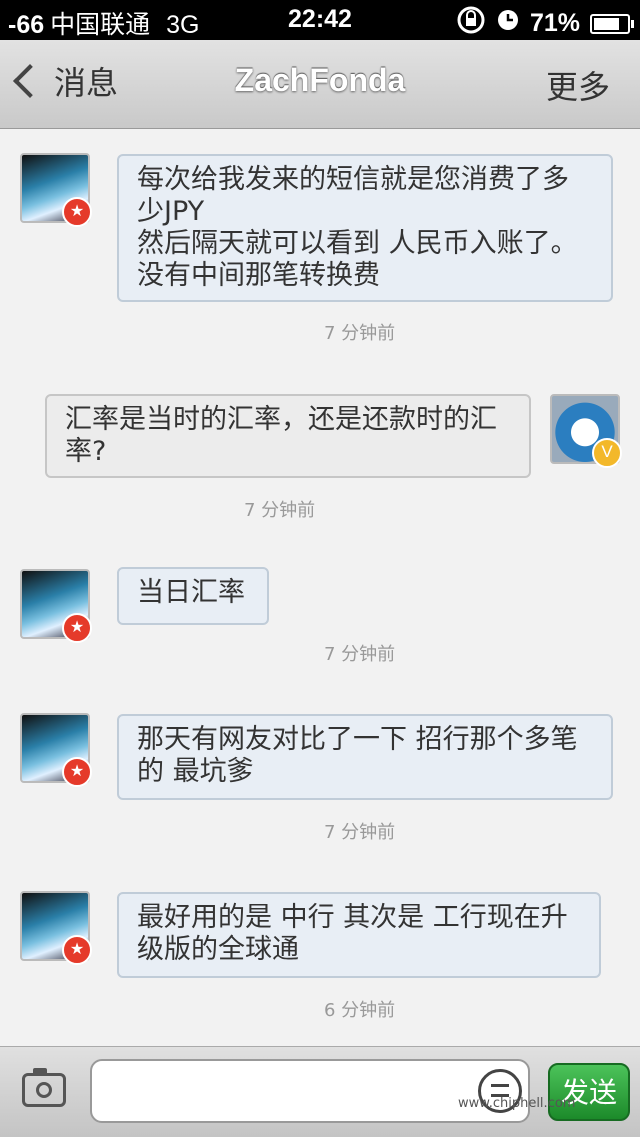  Describe the element at coordinates (359, 935) in the screenshot. I see `message-bubble: 最好用的是 中行 其次是 工行现在升 级版的全球通` at that location.